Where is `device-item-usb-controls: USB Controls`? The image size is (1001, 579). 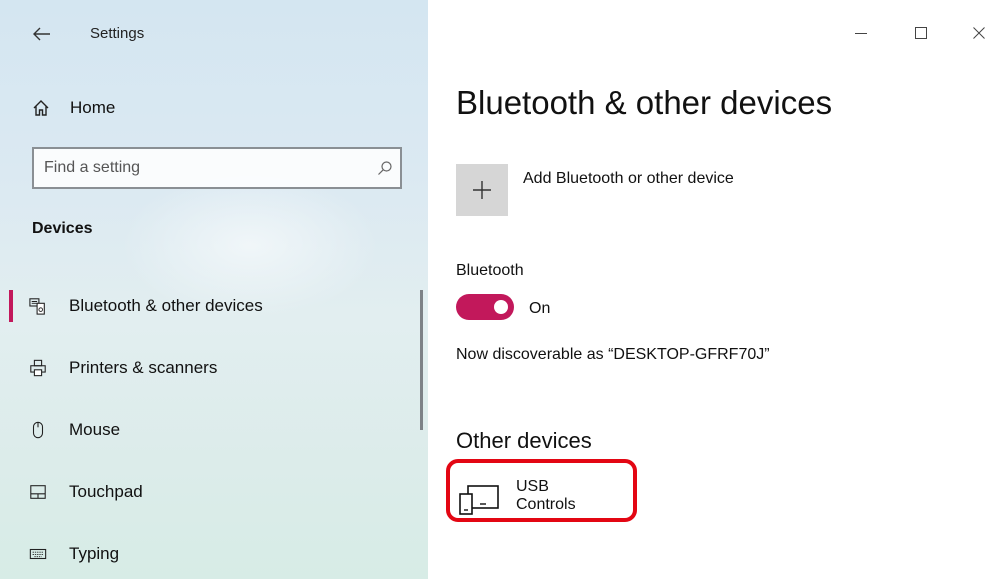
device-item-usb-controls: USB Controls is located at coordinates (533, 499).